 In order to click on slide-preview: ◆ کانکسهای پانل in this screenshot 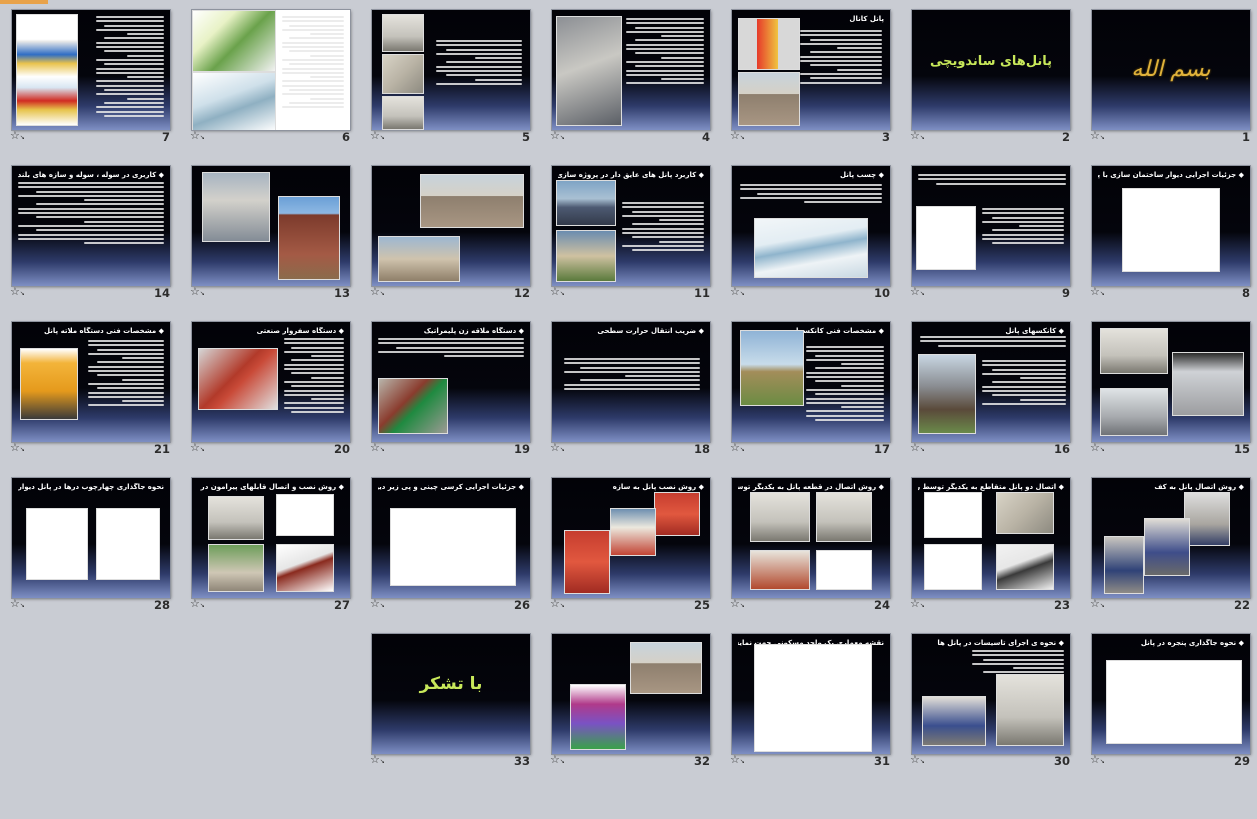, I will do `click(991, 382)`.